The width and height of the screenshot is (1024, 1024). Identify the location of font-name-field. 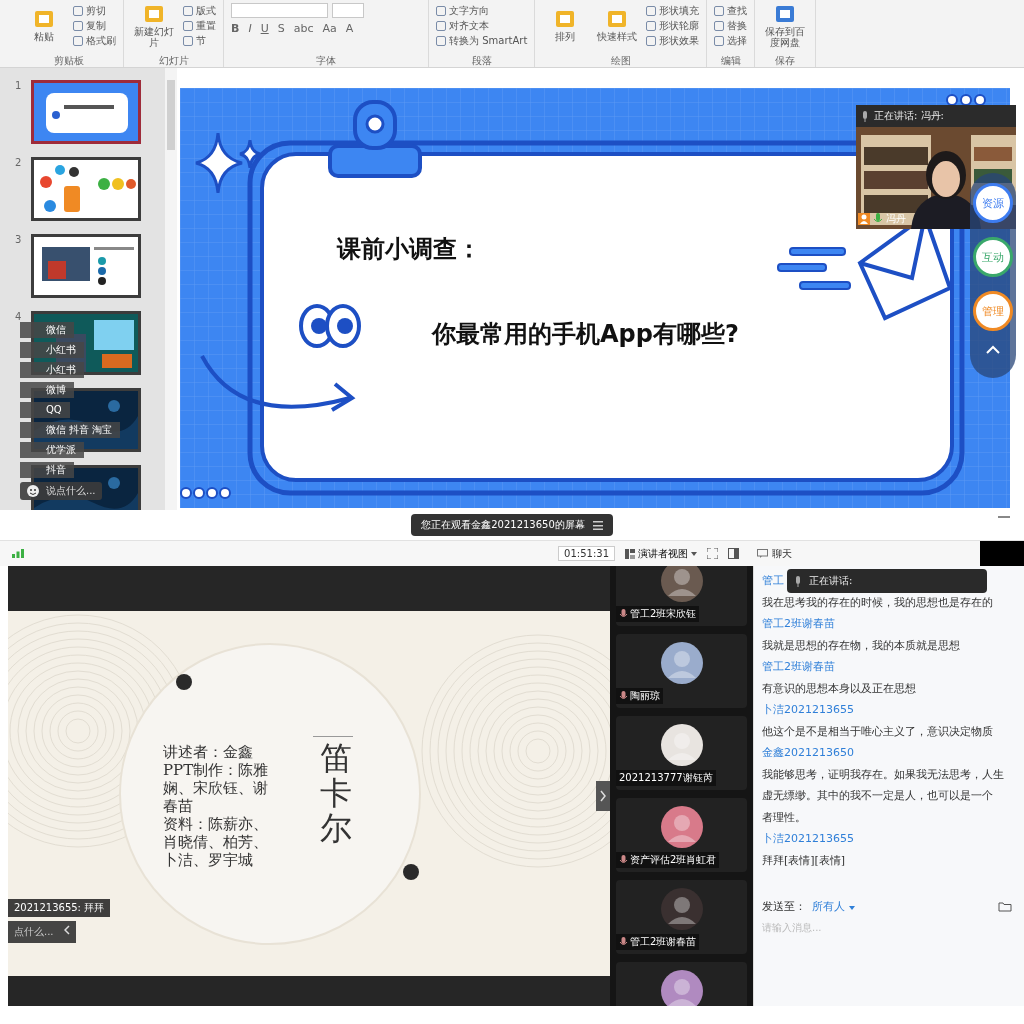
(279, 10).